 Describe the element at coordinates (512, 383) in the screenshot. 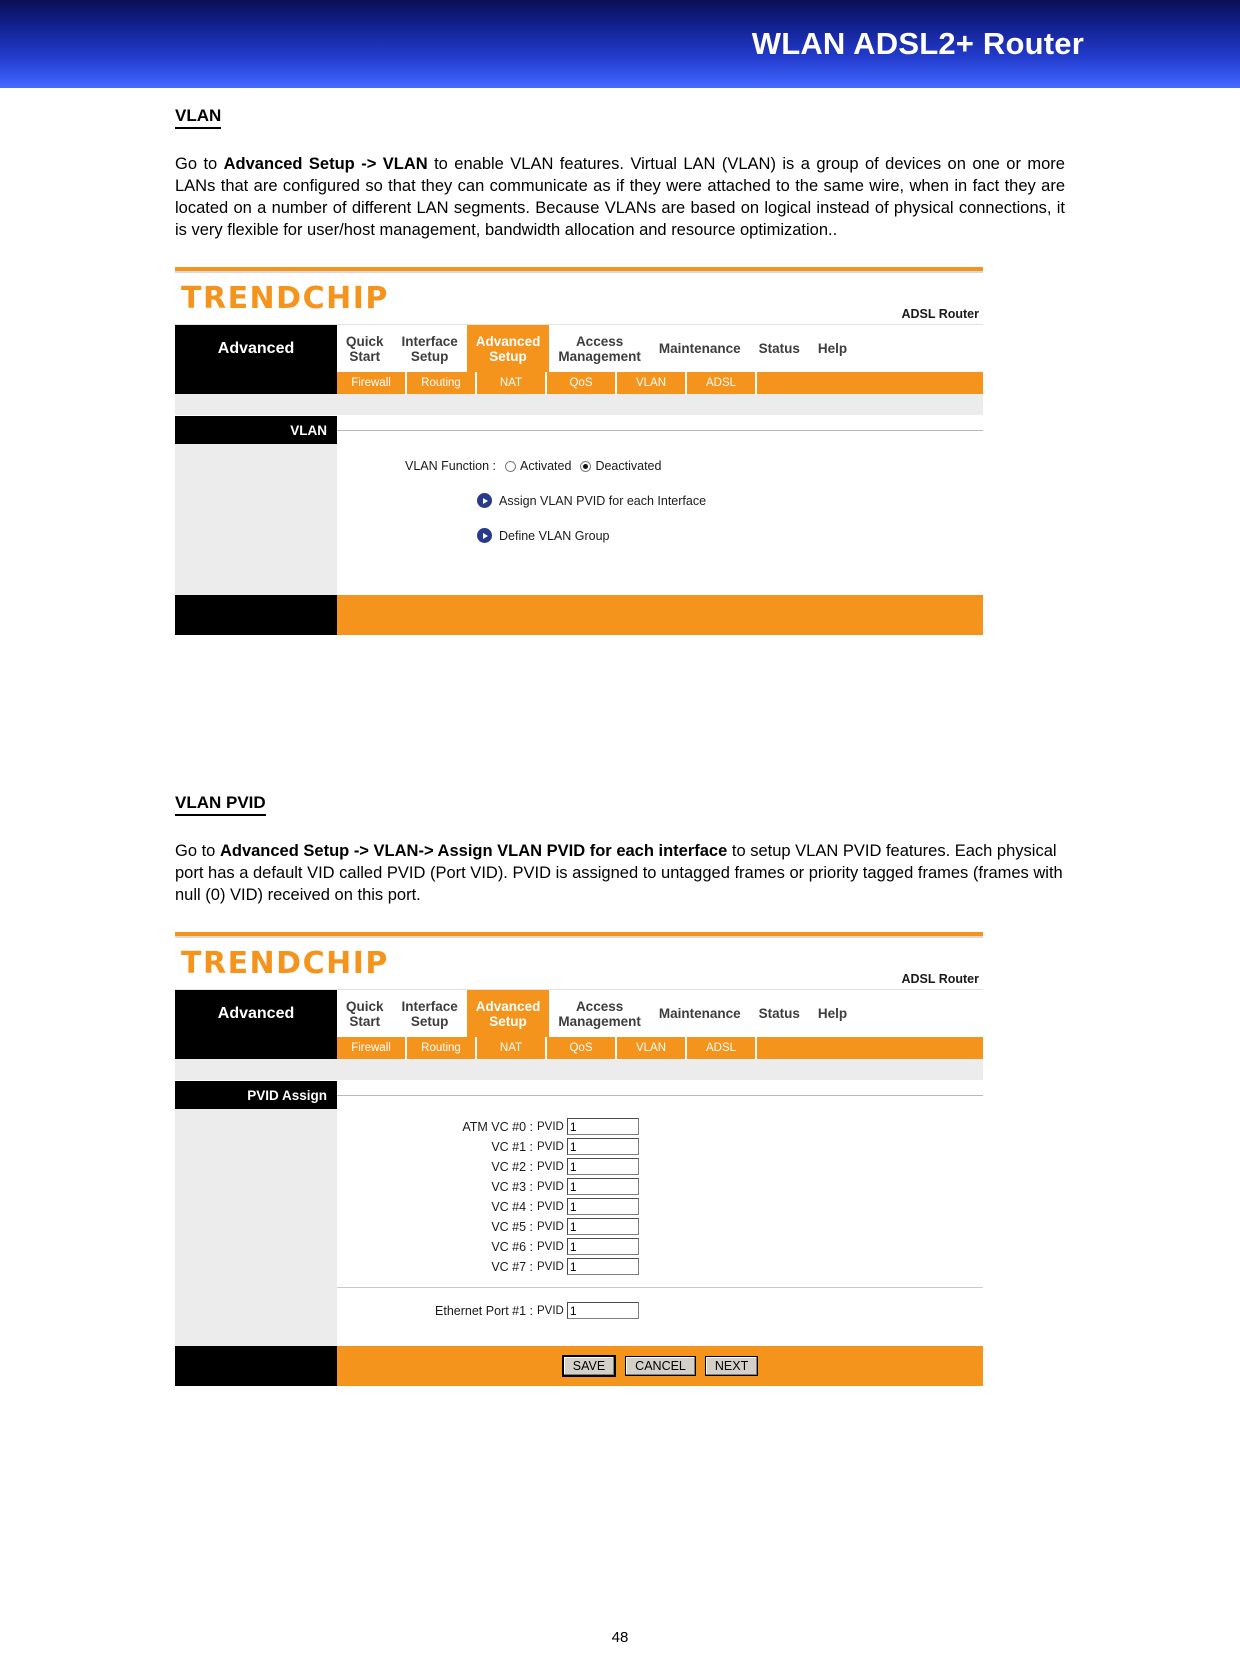

I see `shot1-subtab-nat: NAT` at that location.